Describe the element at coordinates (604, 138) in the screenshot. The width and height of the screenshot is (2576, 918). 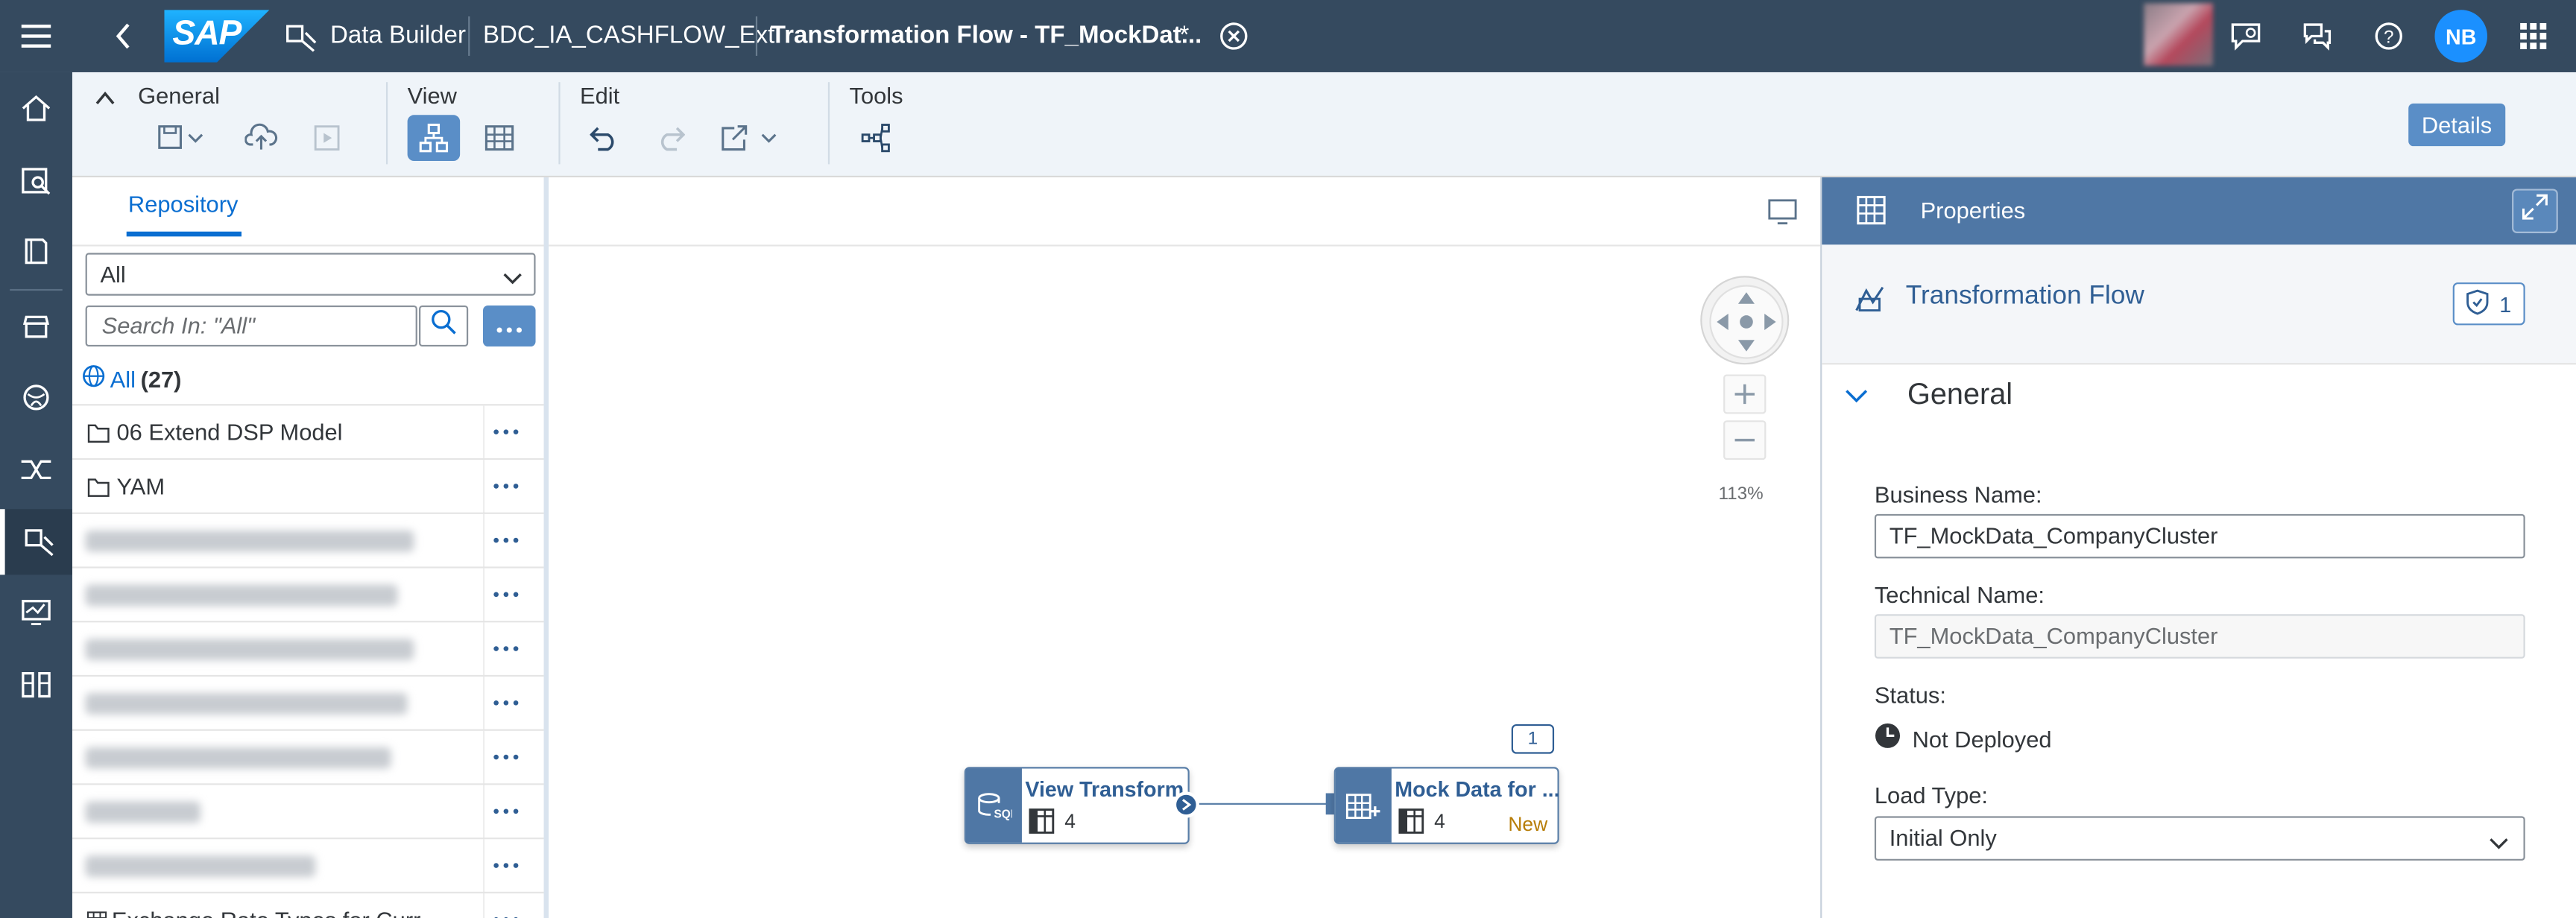
I see `undo-button` at that location.